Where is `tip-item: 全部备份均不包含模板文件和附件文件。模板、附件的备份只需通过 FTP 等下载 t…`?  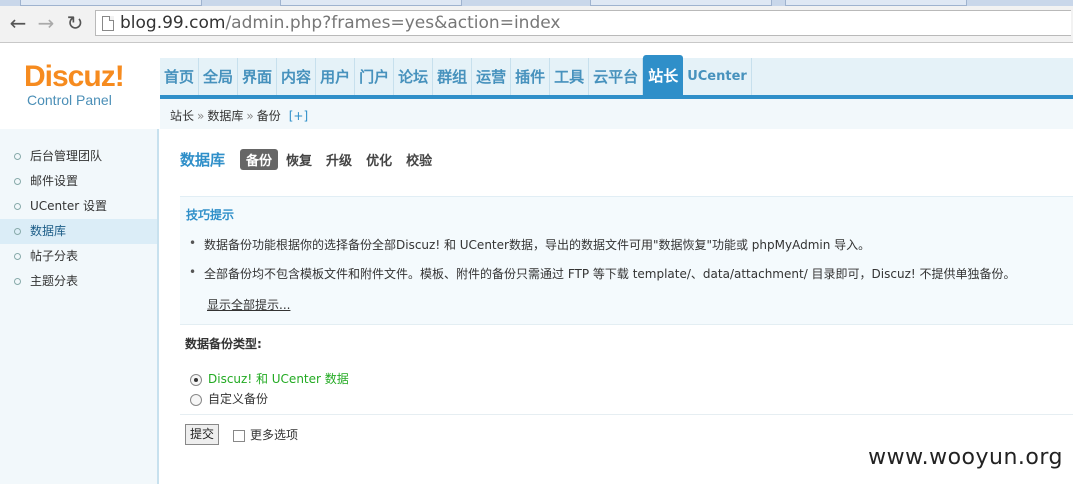
tip-item: 全部备份均不包含模板文件和附件文件。模板、附件的备份只需通过 FTP 等下载 t… is located at coordinates (602, 273).